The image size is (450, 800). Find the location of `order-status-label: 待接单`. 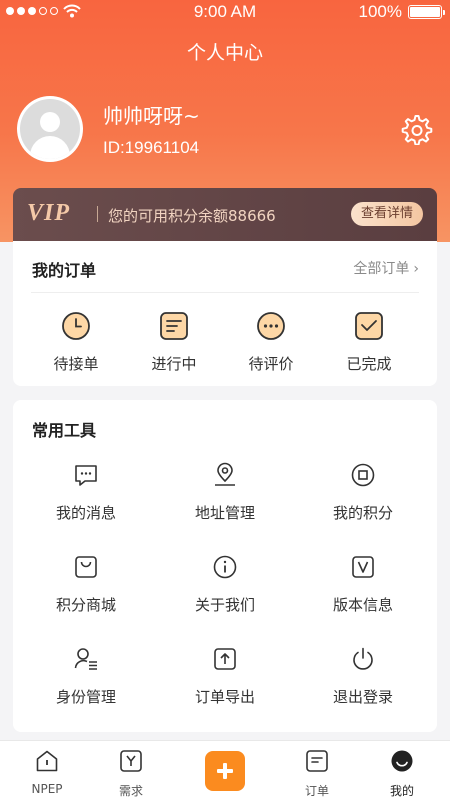

order-status-label: 待接单 is located at coordinates (76, 364).